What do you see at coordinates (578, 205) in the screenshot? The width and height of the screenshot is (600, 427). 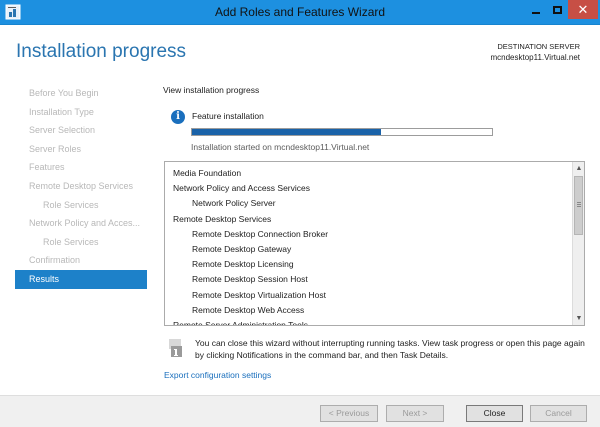 I see `scrollbar-thumb` at bounding box center [578, 205].